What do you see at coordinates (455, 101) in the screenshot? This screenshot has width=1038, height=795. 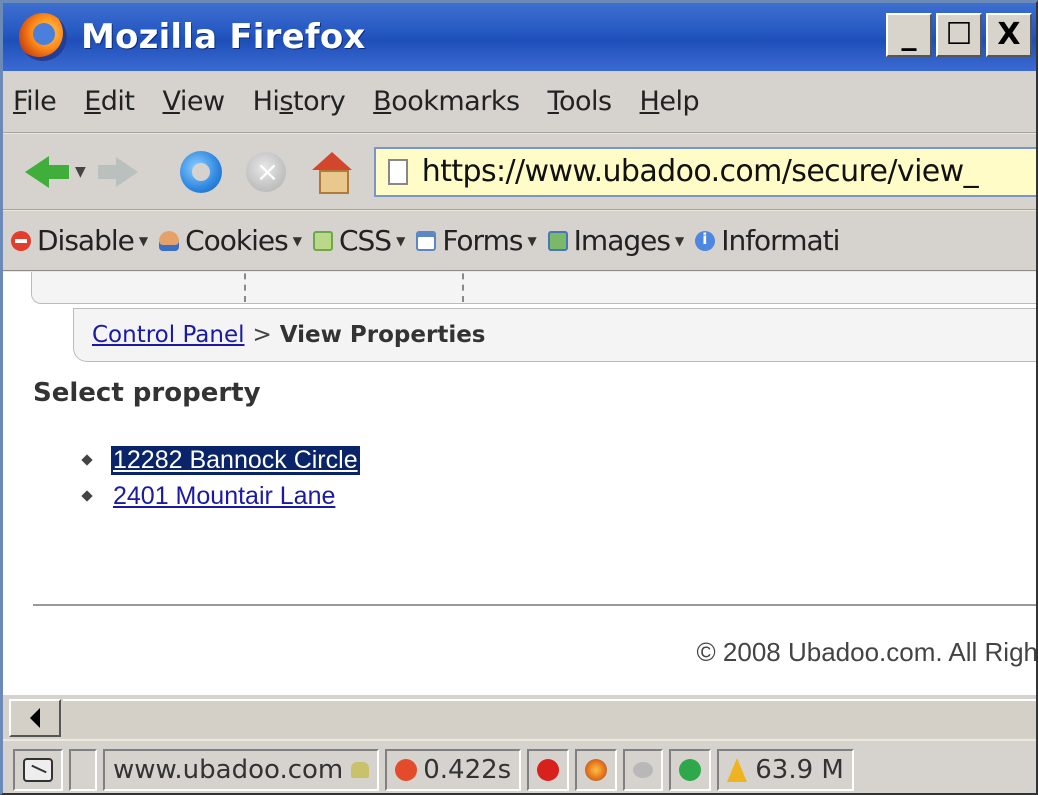 I see `menu-bookmarks-rest: ookmarks` at bounding box center [455, 101].